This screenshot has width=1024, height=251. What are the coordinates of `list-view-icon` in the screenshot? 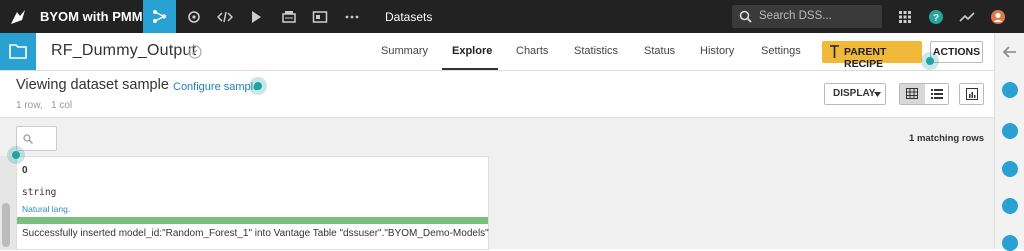 It's located at (937, 93).